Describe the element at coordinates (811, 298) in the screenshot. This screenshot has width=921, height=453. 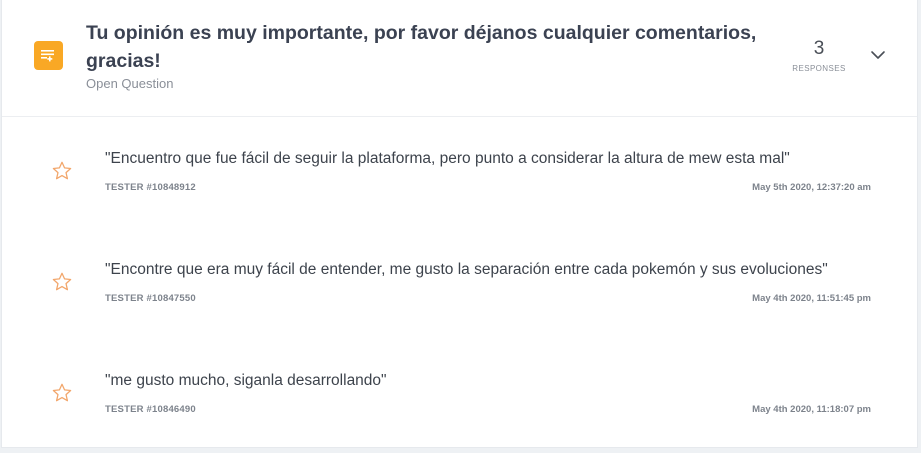
I see `response-date: May 4th 2020, 11:51:45 pm` at that location.